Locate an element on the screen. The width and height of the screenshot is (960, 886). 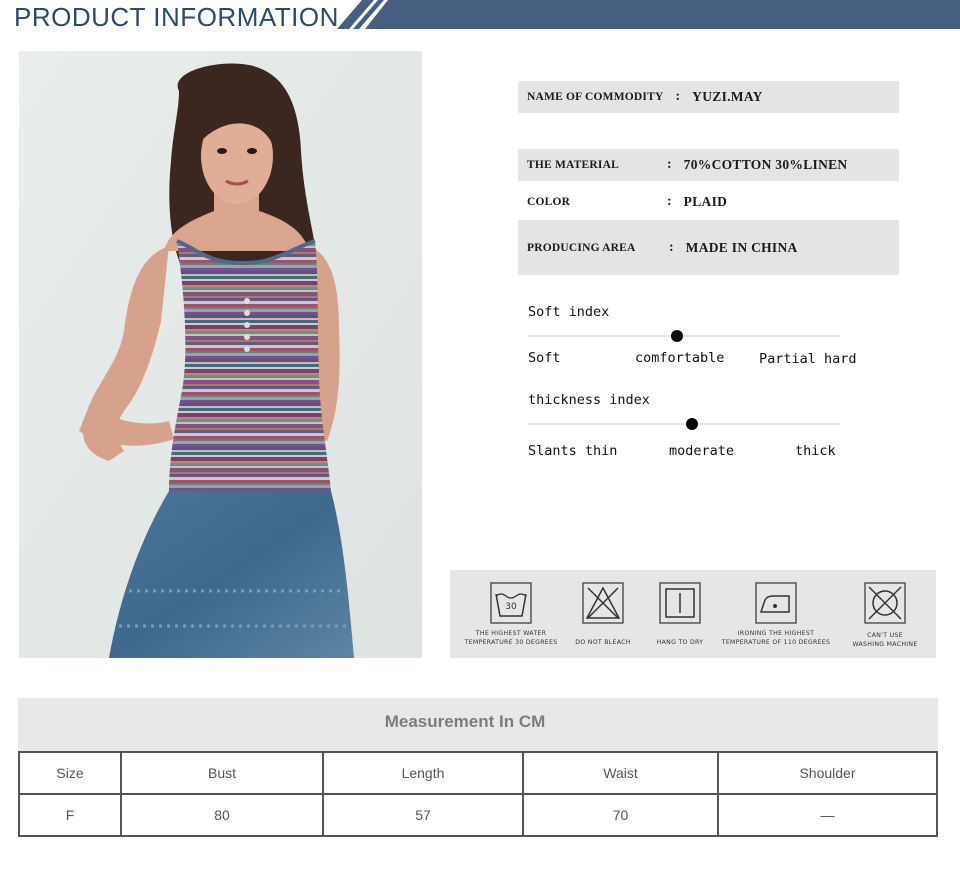
column-header-waist: Waist is located at coordinates (620, 773).